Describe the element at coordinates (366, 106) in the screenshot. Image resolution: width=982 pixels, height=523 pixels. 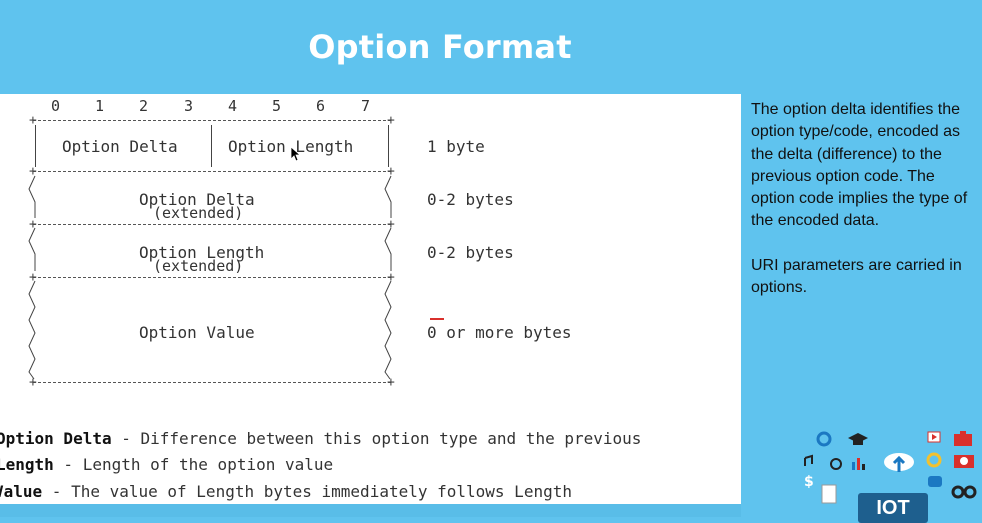
I see `bit-number: 7` at that location.